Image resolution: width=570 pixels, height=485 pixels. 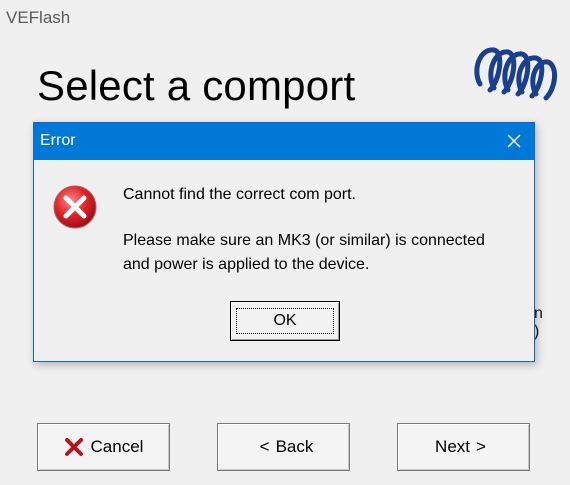 What do you see at coordinates (515, 74) in the screenshot?
I see `victron-logo-icon` at bounding box center [515, 74].